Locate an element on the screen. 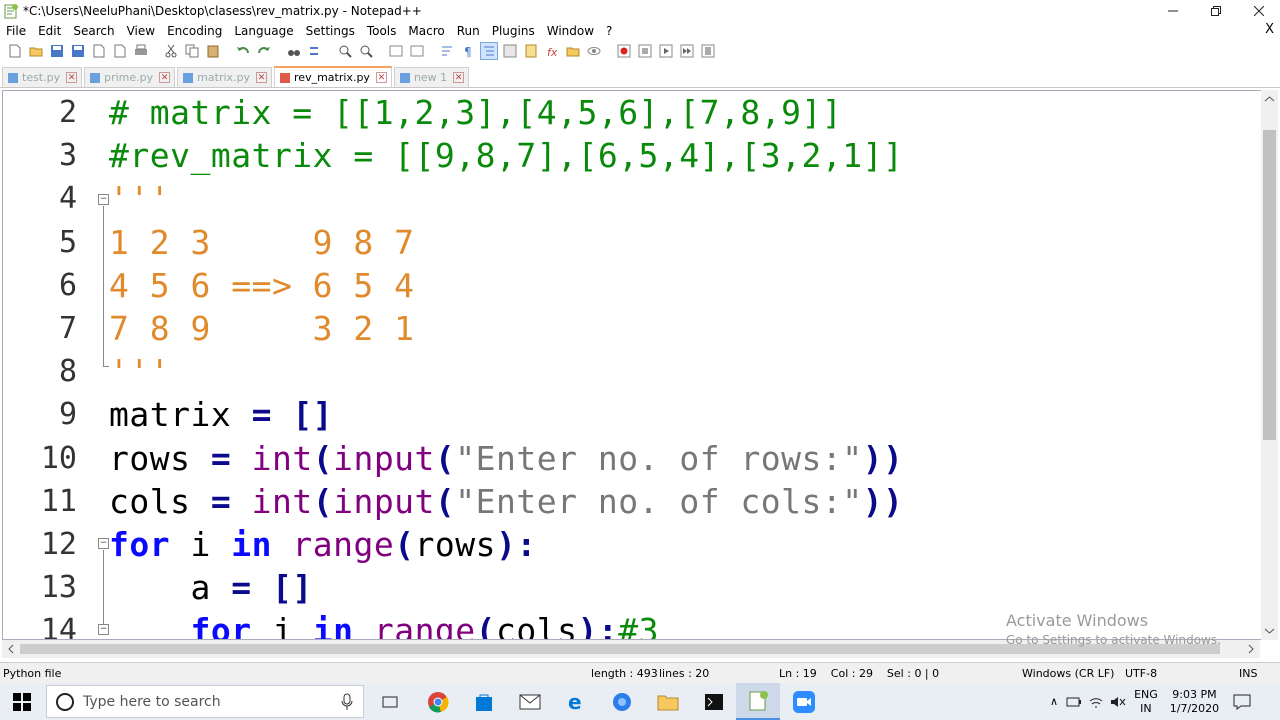  udl-button is located at coordinates (510, 51).